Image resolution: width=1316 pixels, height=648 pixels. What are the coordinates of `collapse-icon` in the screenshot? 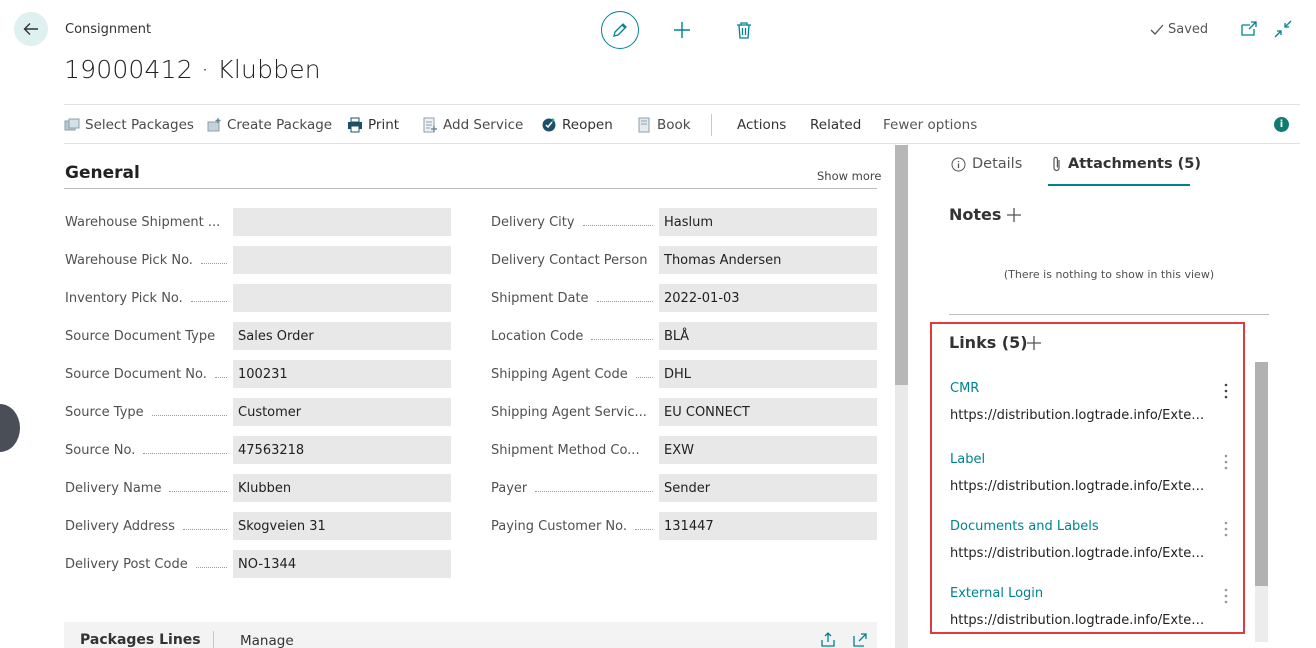 It's located at (1283, 29).